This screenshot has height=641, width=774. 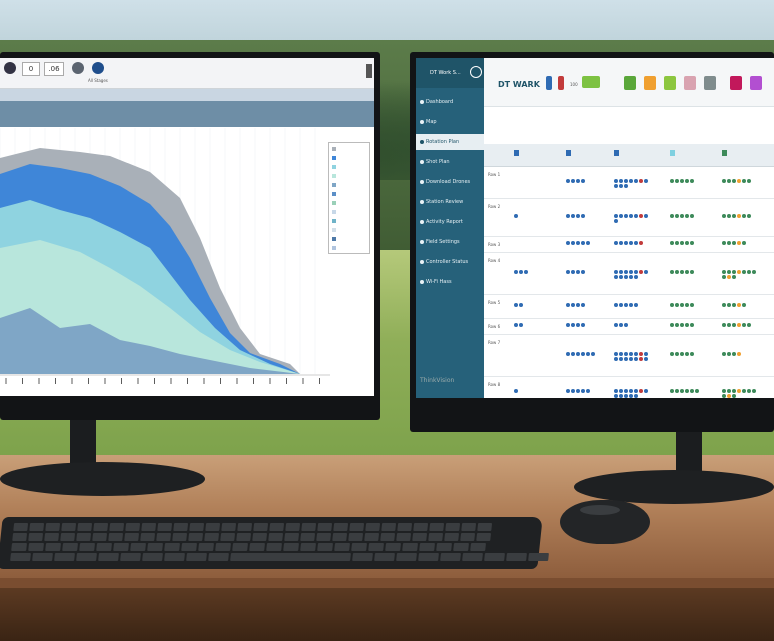 What do you see at coordinates (736, 83) in the screenshot?
I see `status-badge-magenta` at bounding box center [736, 83].